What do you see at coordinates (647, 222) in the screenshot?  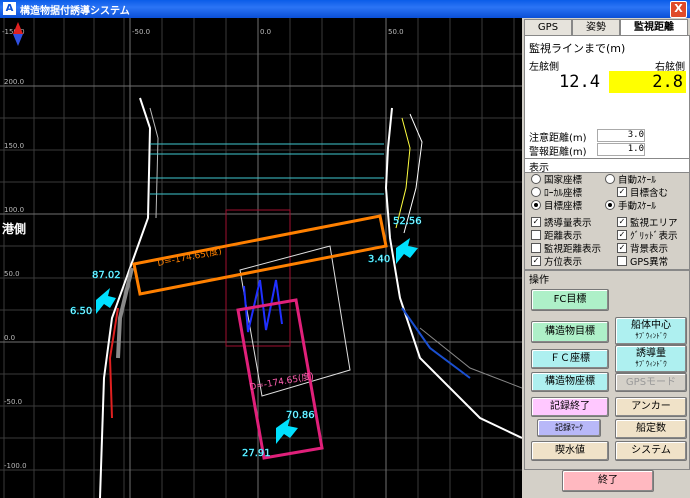 I see `check-monitor-area: ✓ 監視エリア` at bounding box center [647, 222].